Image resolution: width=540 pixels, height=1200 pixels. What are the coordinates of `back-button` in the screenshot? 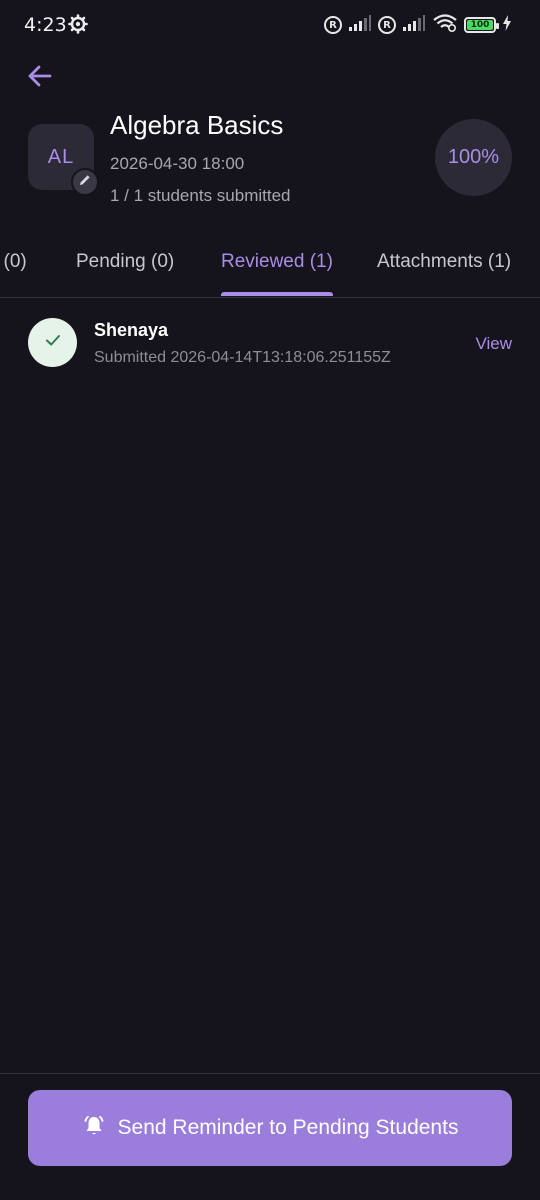 It's located at (40, 76).